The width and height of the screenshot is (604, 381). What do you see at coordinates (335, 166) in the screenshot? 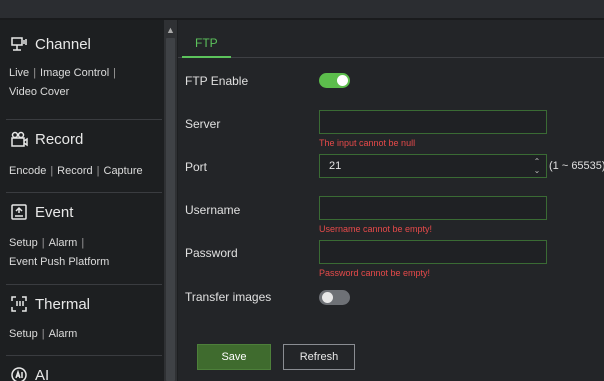
I see `port-value: 21` at bounding box center [335, 166].